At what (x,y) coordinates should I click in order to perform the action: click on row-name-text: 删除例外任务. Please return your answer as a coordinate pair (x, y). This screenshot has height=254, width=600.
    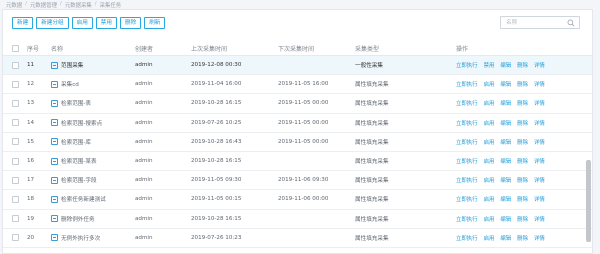
    Looking at the image, I should click on (78, 219).